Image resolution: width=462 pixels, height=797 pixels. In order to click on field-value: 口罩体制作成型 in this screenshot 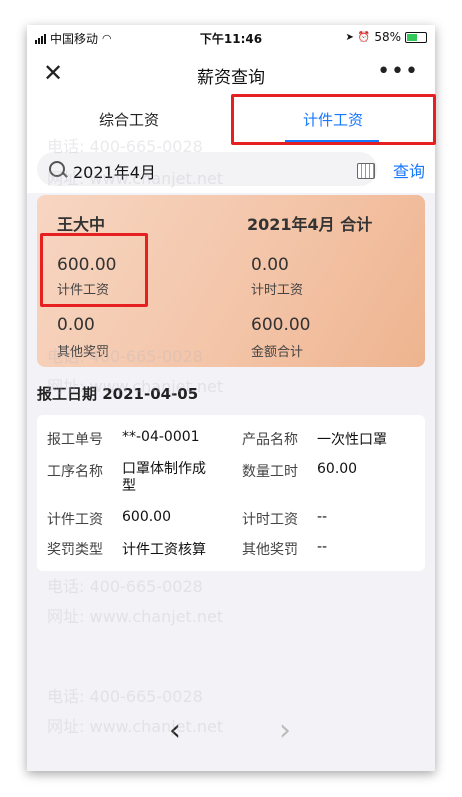, I will do `click(164, 477)`.